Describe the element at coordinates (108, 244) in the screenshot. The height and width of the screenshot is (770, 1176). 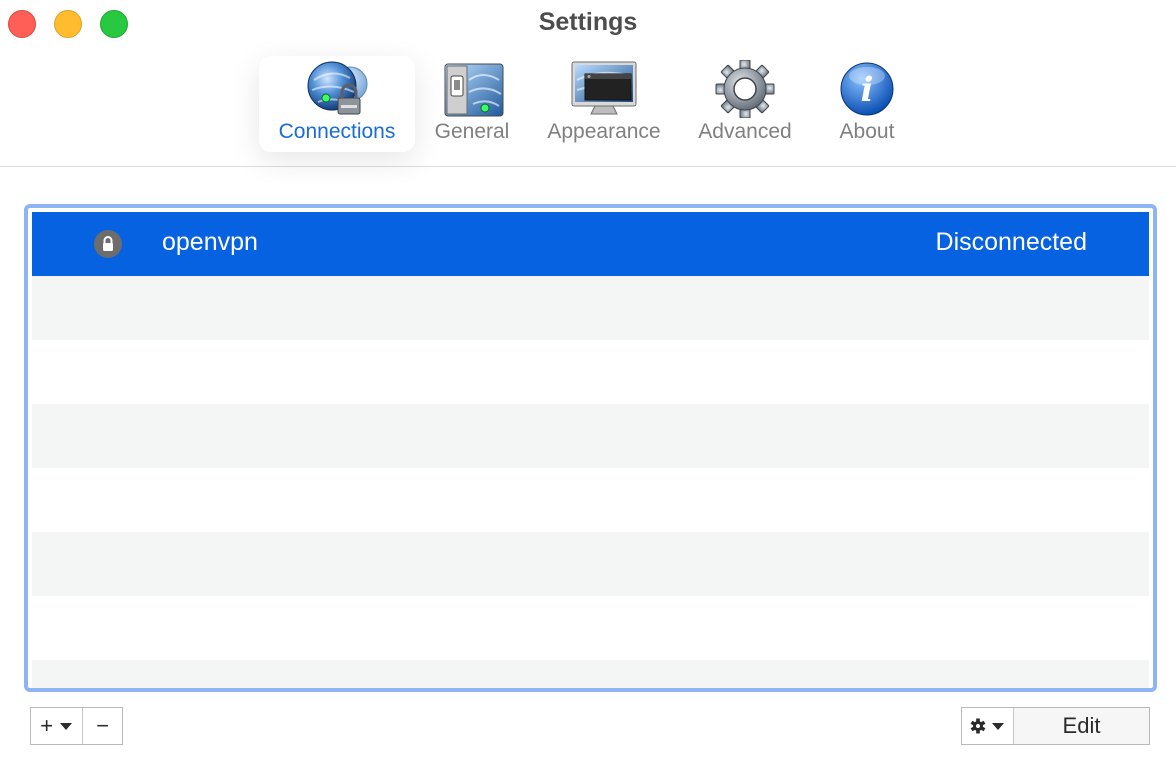
I see `lock-icon` at that location.